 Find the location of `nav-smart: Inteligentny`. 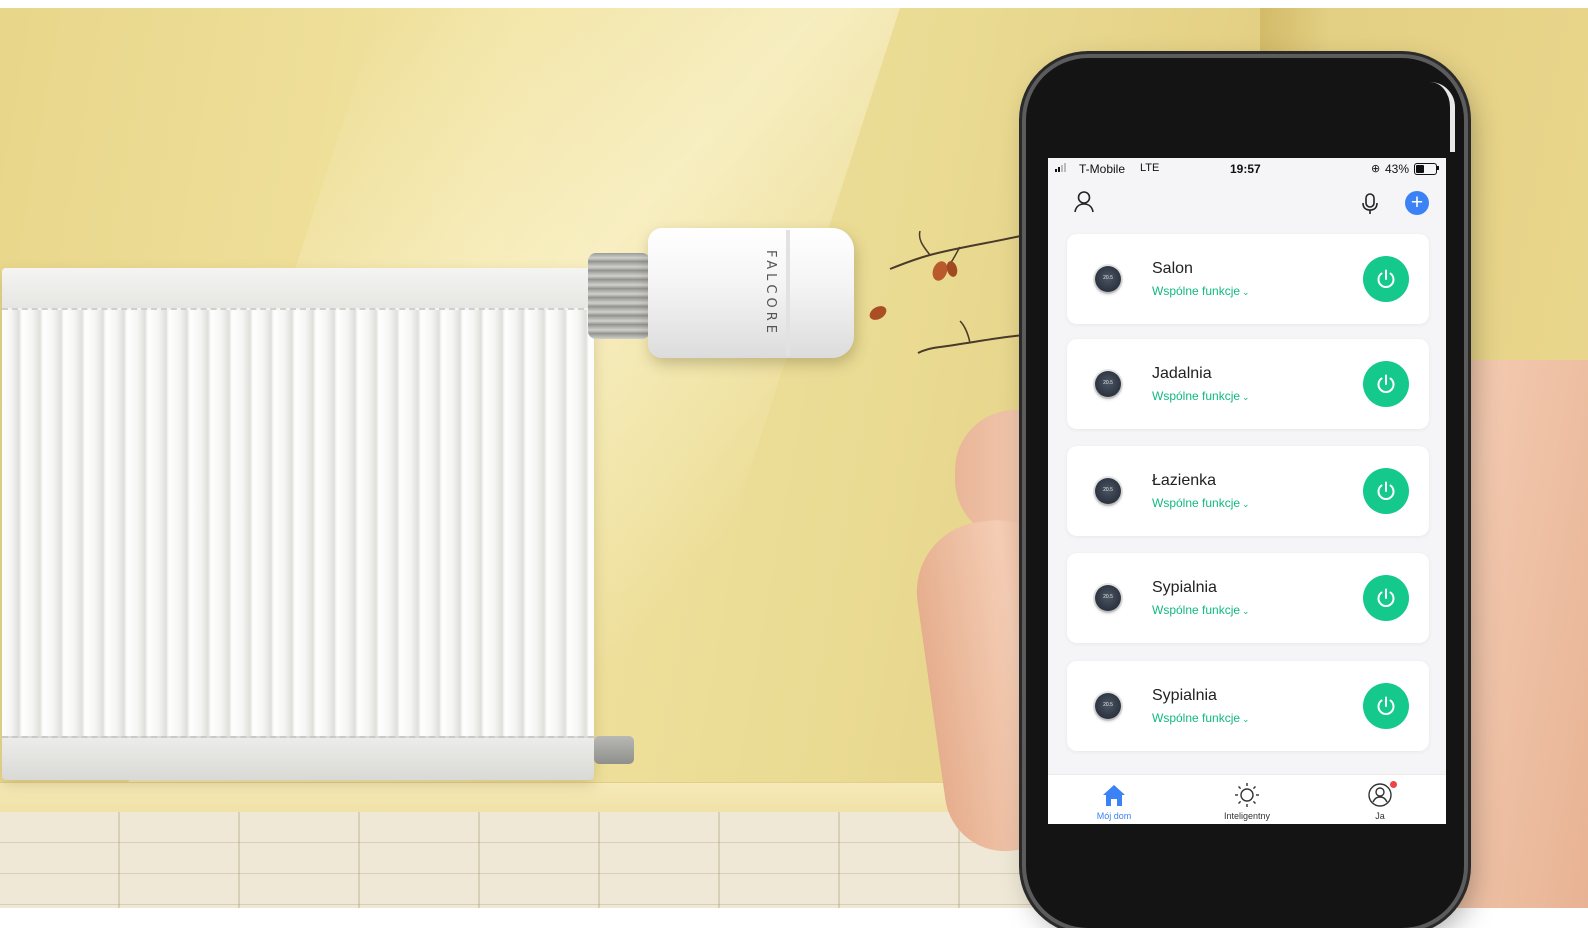

nav-smart: Inteligentny is located at coordinates (1247, 799).